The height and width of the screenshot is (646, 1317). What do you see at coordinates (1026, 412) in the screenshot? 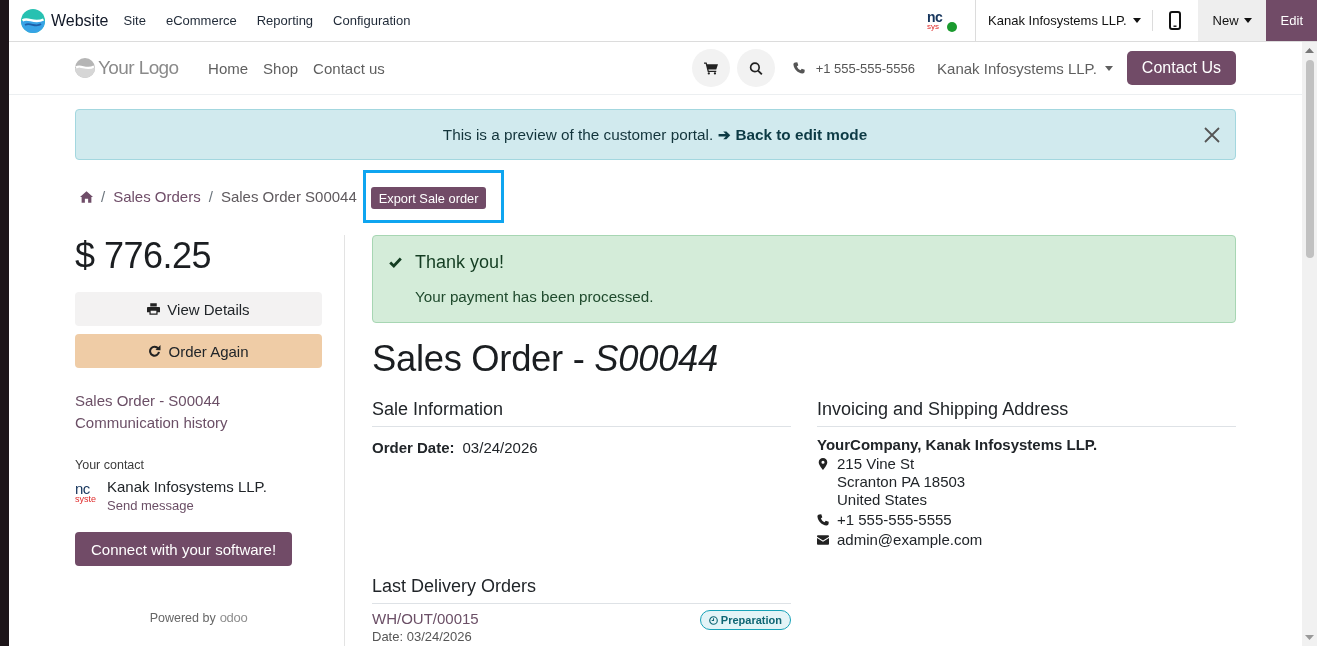
I see `section-heading: Invoicing and Shipping Address` at bounding box center [1026, 412].